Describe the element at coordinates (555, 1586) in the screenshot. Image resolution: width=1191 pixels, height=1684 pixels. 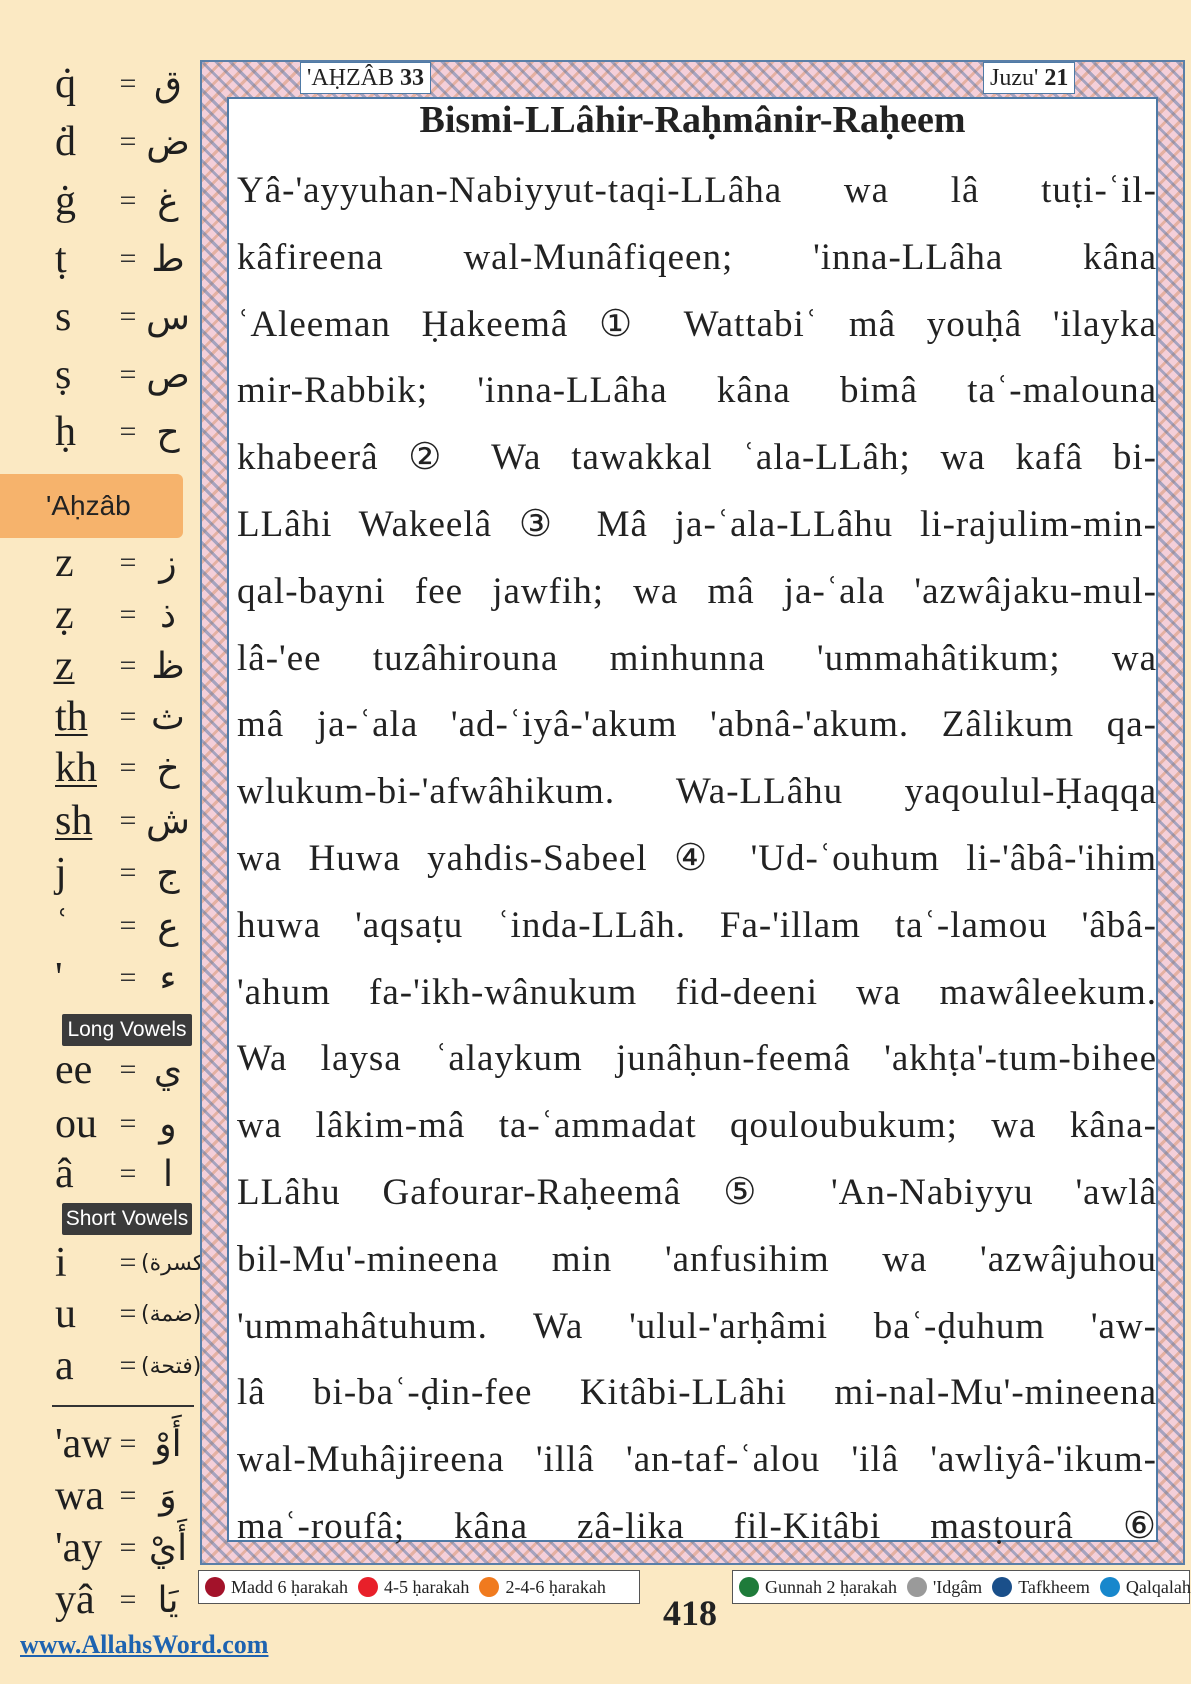
I see `legend-label: 2-4-6 ḥarakah` at that location.